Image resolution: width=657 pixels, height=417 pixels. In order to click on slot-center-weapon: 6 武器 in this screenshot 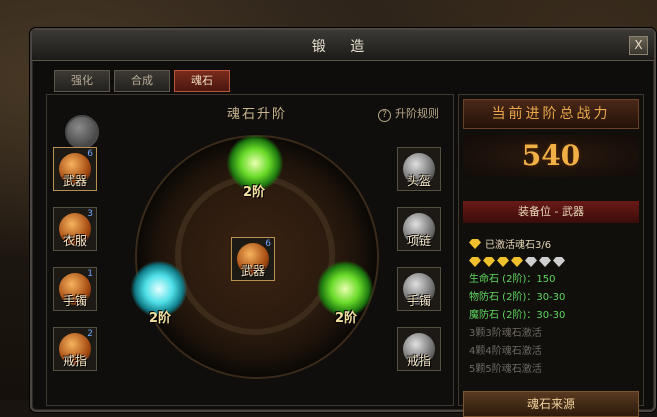, I will do `click(253, 259)`.